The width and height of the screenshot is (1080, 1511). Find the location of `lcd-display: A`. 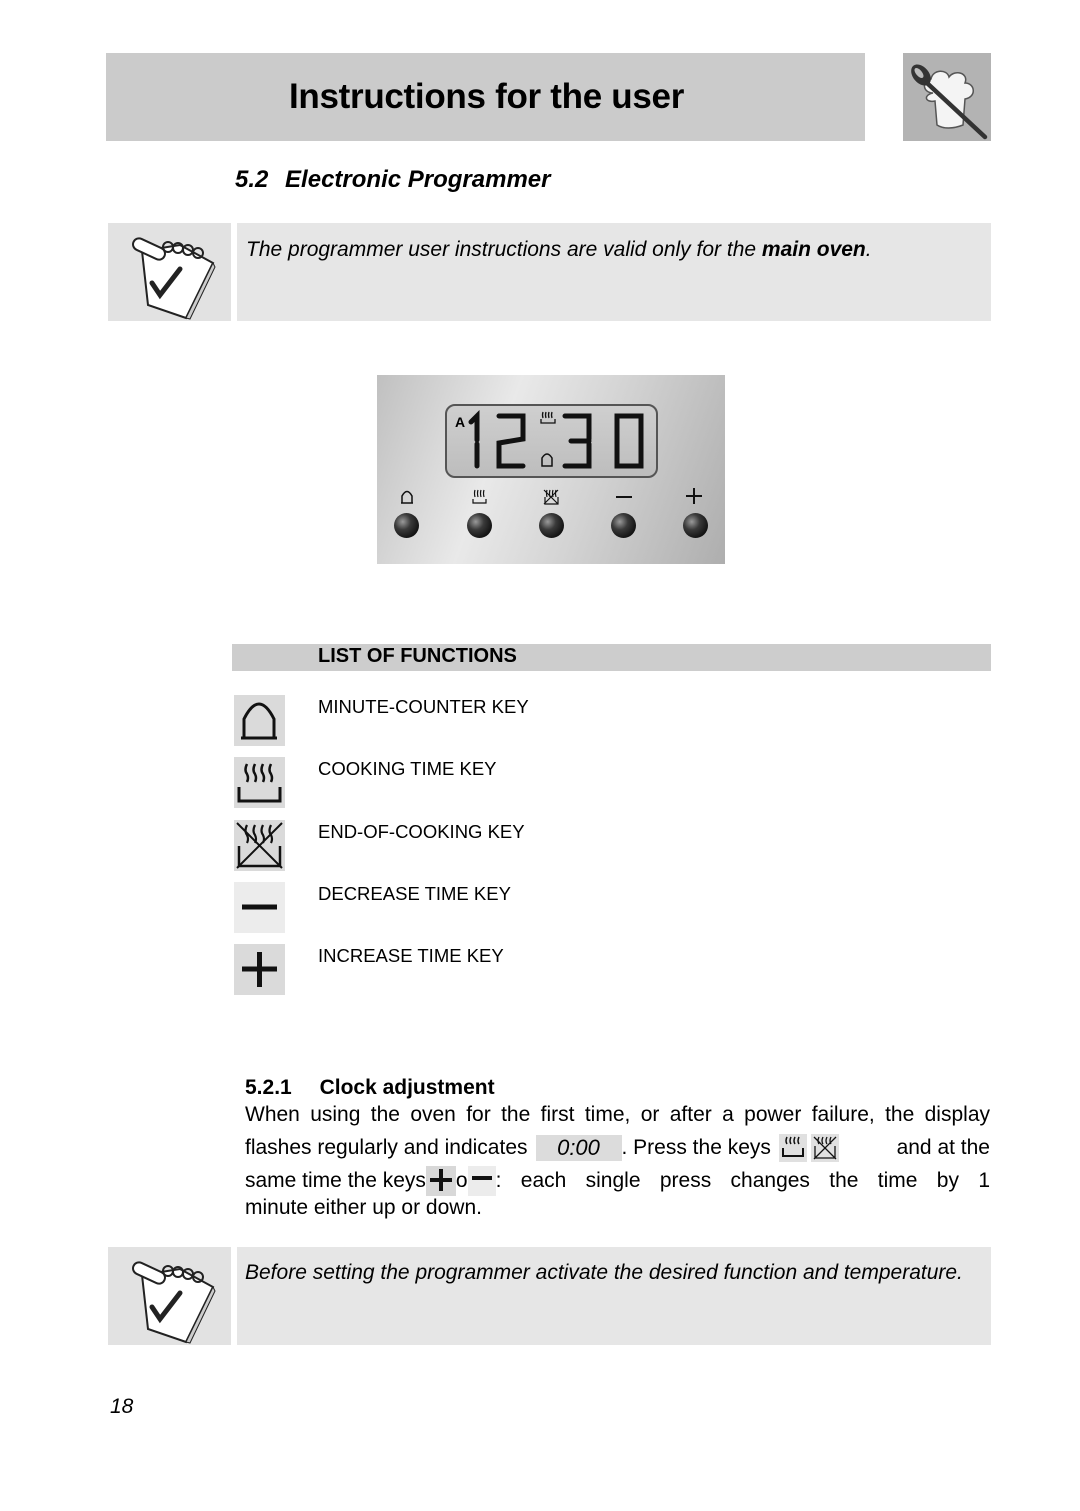

lcd-display: A is located at coordinates (551, 441).